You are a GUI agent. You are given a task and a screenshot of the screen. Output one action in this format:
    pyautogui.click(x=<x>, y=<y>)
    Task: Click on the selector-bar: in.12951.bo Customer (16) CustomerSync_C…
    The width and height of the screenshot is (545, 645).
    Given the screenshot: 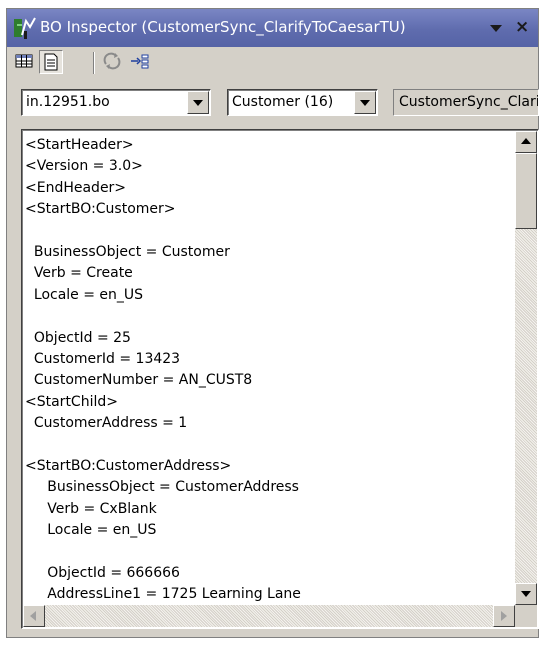 What is the action you would take?
    pyautogui.click(x=273, y=101)
    